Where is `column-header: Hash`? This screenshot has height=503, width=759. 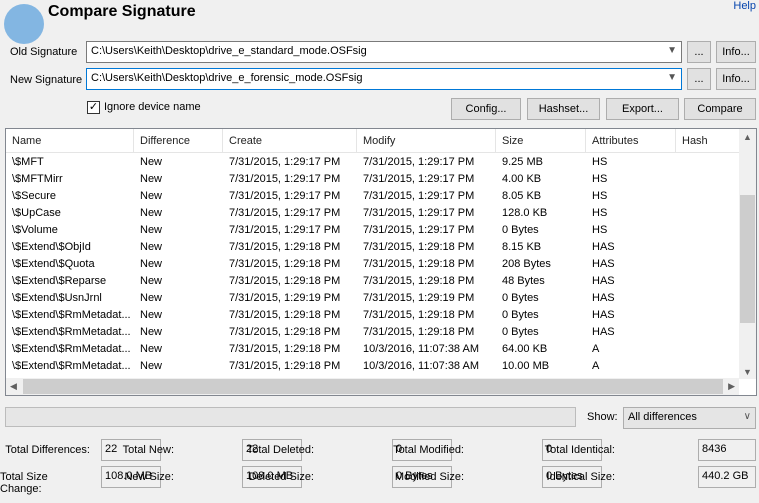
column-header: Hash is located at coordinates (708, 141).